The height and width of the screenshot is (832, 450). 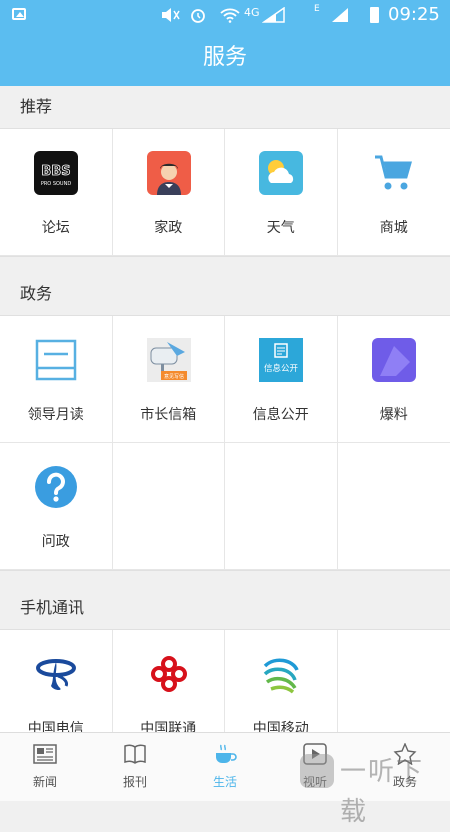 I want to click on service-item-mayor-mailbox: 意见写信 市长信箱, so click(x=169, y=379).